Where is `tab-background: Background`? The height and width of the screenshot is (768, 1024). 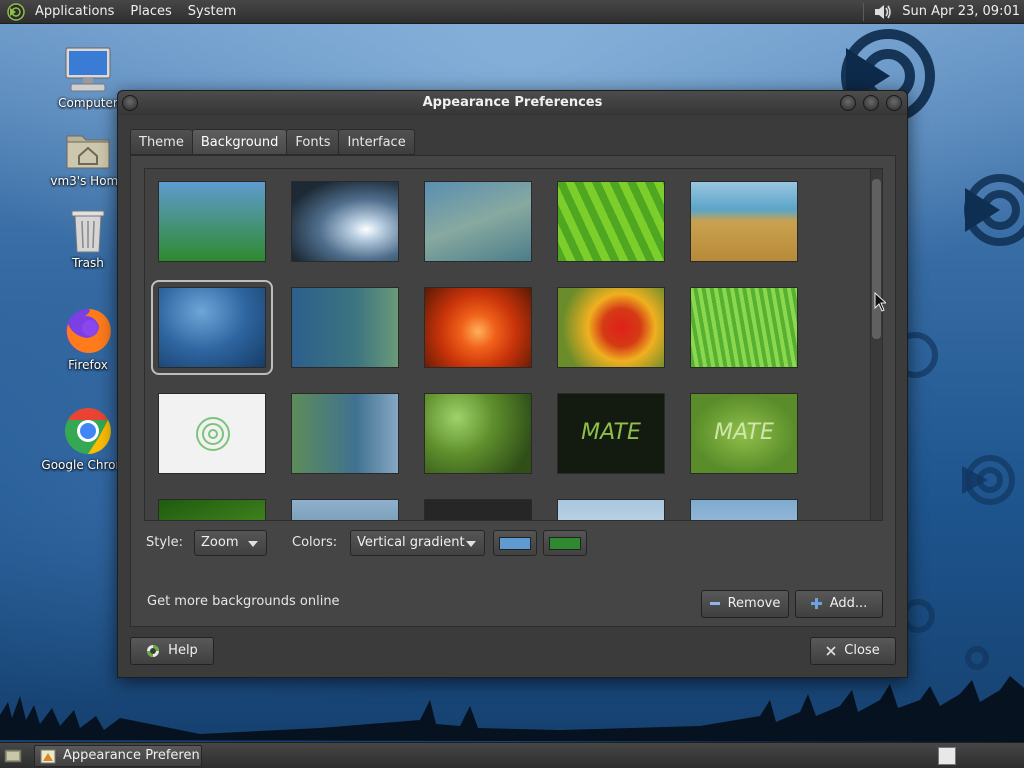 tab-background: Background is located at coordinates (239, 142).